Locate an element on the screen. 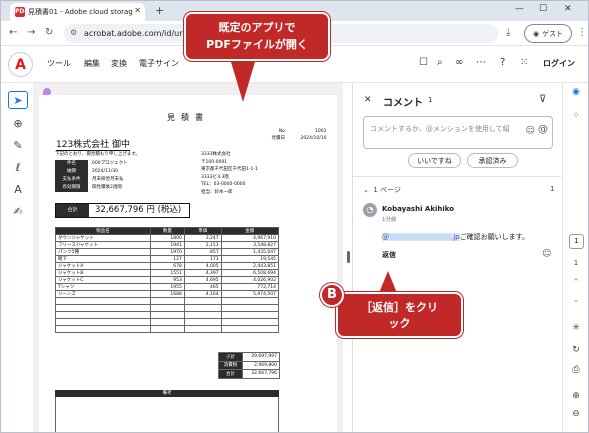 This screenshot has width=589, height=433. back-icon: ← is located at coordinates (13, 32).